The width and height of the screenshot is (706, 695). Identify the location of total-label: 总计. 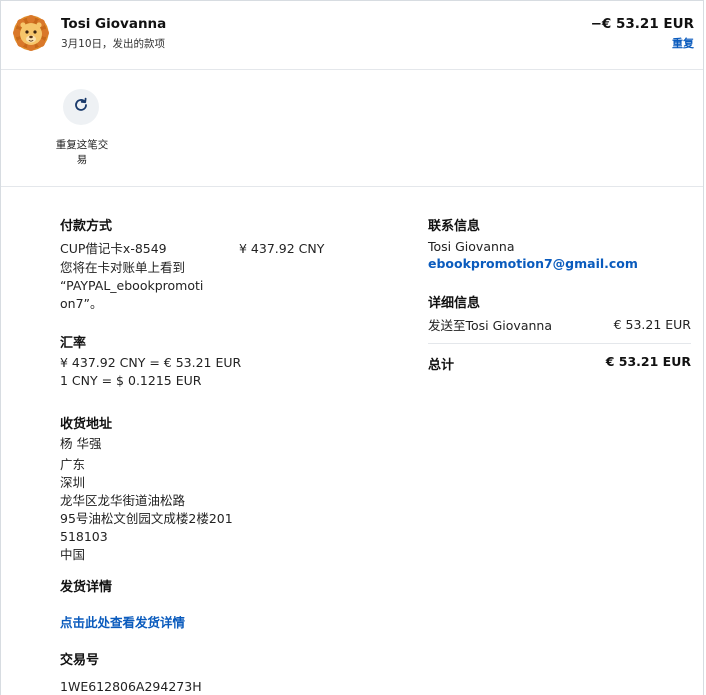
(441, 365).